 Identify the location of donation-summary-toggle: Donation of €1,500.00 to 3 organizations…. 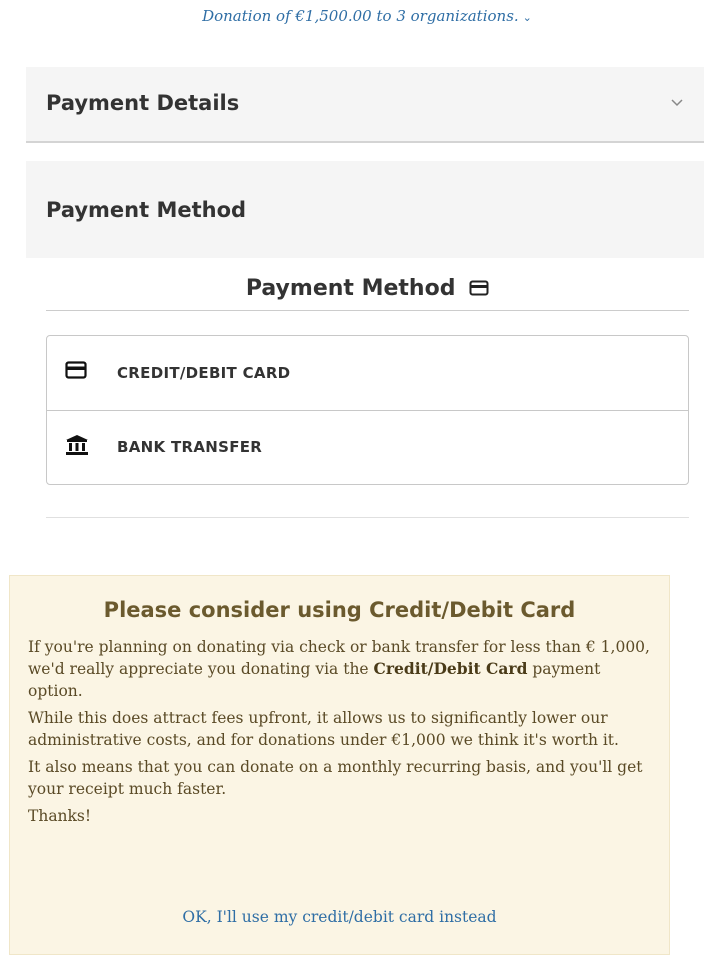
(352, 16).